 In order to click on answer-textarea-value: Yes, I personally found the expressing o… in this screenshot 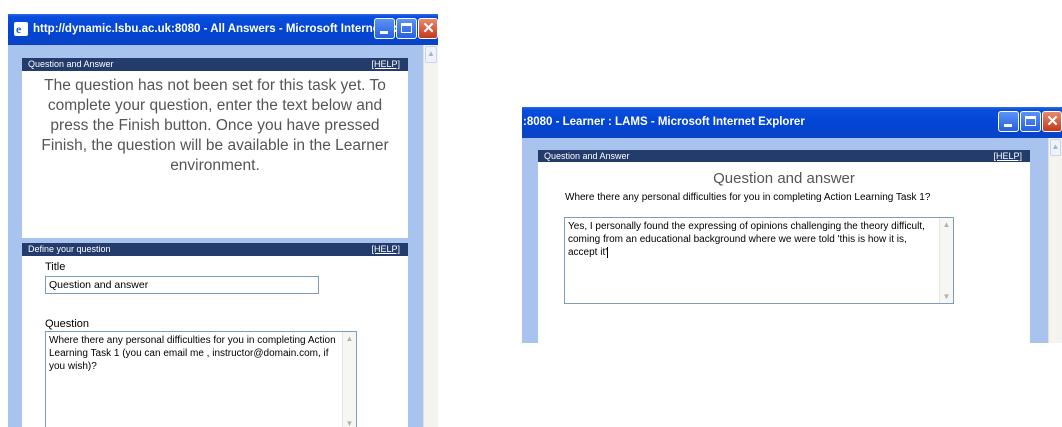, I will do `click(746, 239)`.